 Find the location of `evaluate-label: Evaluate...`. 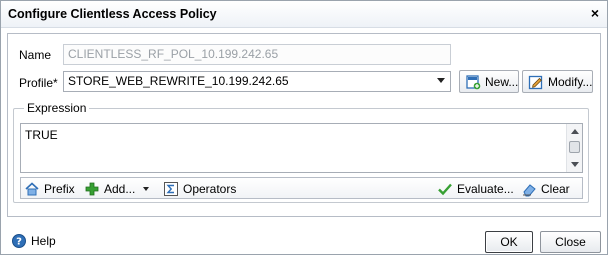

evaluate-label: Evaluate... is located at coordinates (485, 188).